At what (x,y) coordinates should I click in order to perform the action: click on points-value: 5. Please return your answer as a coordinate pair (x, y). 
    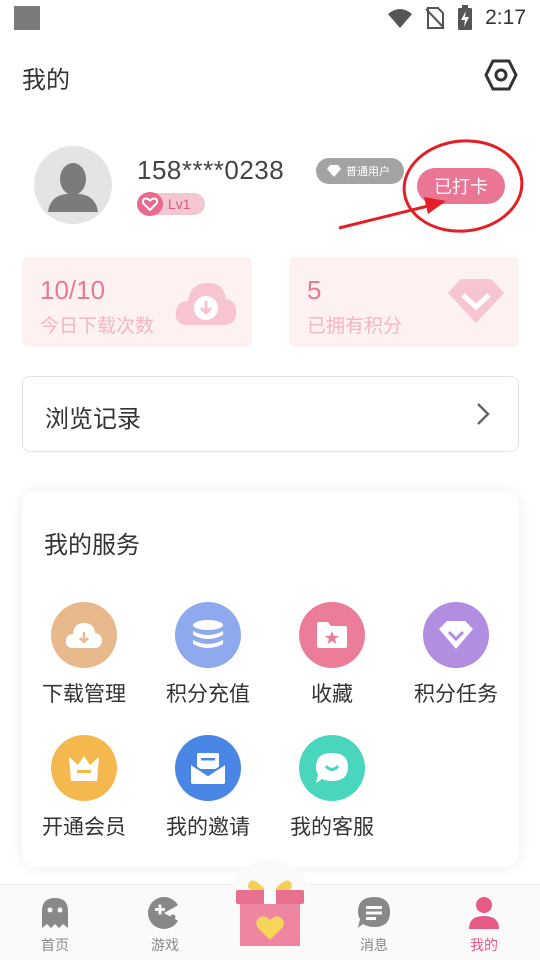
    Looking at the image, I should click on (314, 290).